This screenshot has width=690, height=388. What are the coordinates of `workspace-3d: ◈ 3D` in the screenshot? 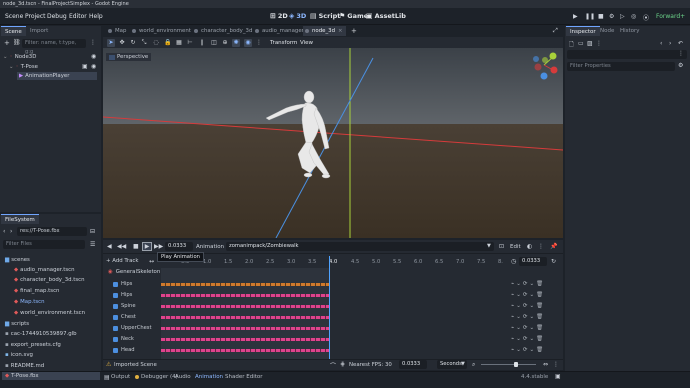 It's located at (297, 16).